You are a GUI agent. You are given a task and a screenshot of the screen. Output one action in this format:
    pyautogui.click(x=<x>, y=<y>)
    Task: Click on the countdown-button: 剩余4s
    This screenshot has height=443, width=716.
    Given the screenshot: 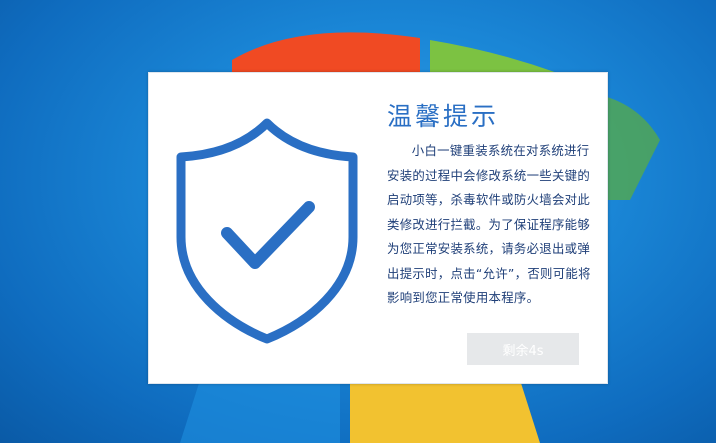 What is the action you would take?
    pyautogui.click(x=523, y=349)
    